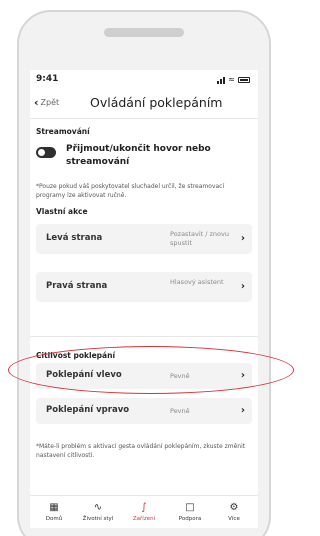  Describe the element at coordinates (144, 118) in the screenshot. I see `header-divider` at that location.